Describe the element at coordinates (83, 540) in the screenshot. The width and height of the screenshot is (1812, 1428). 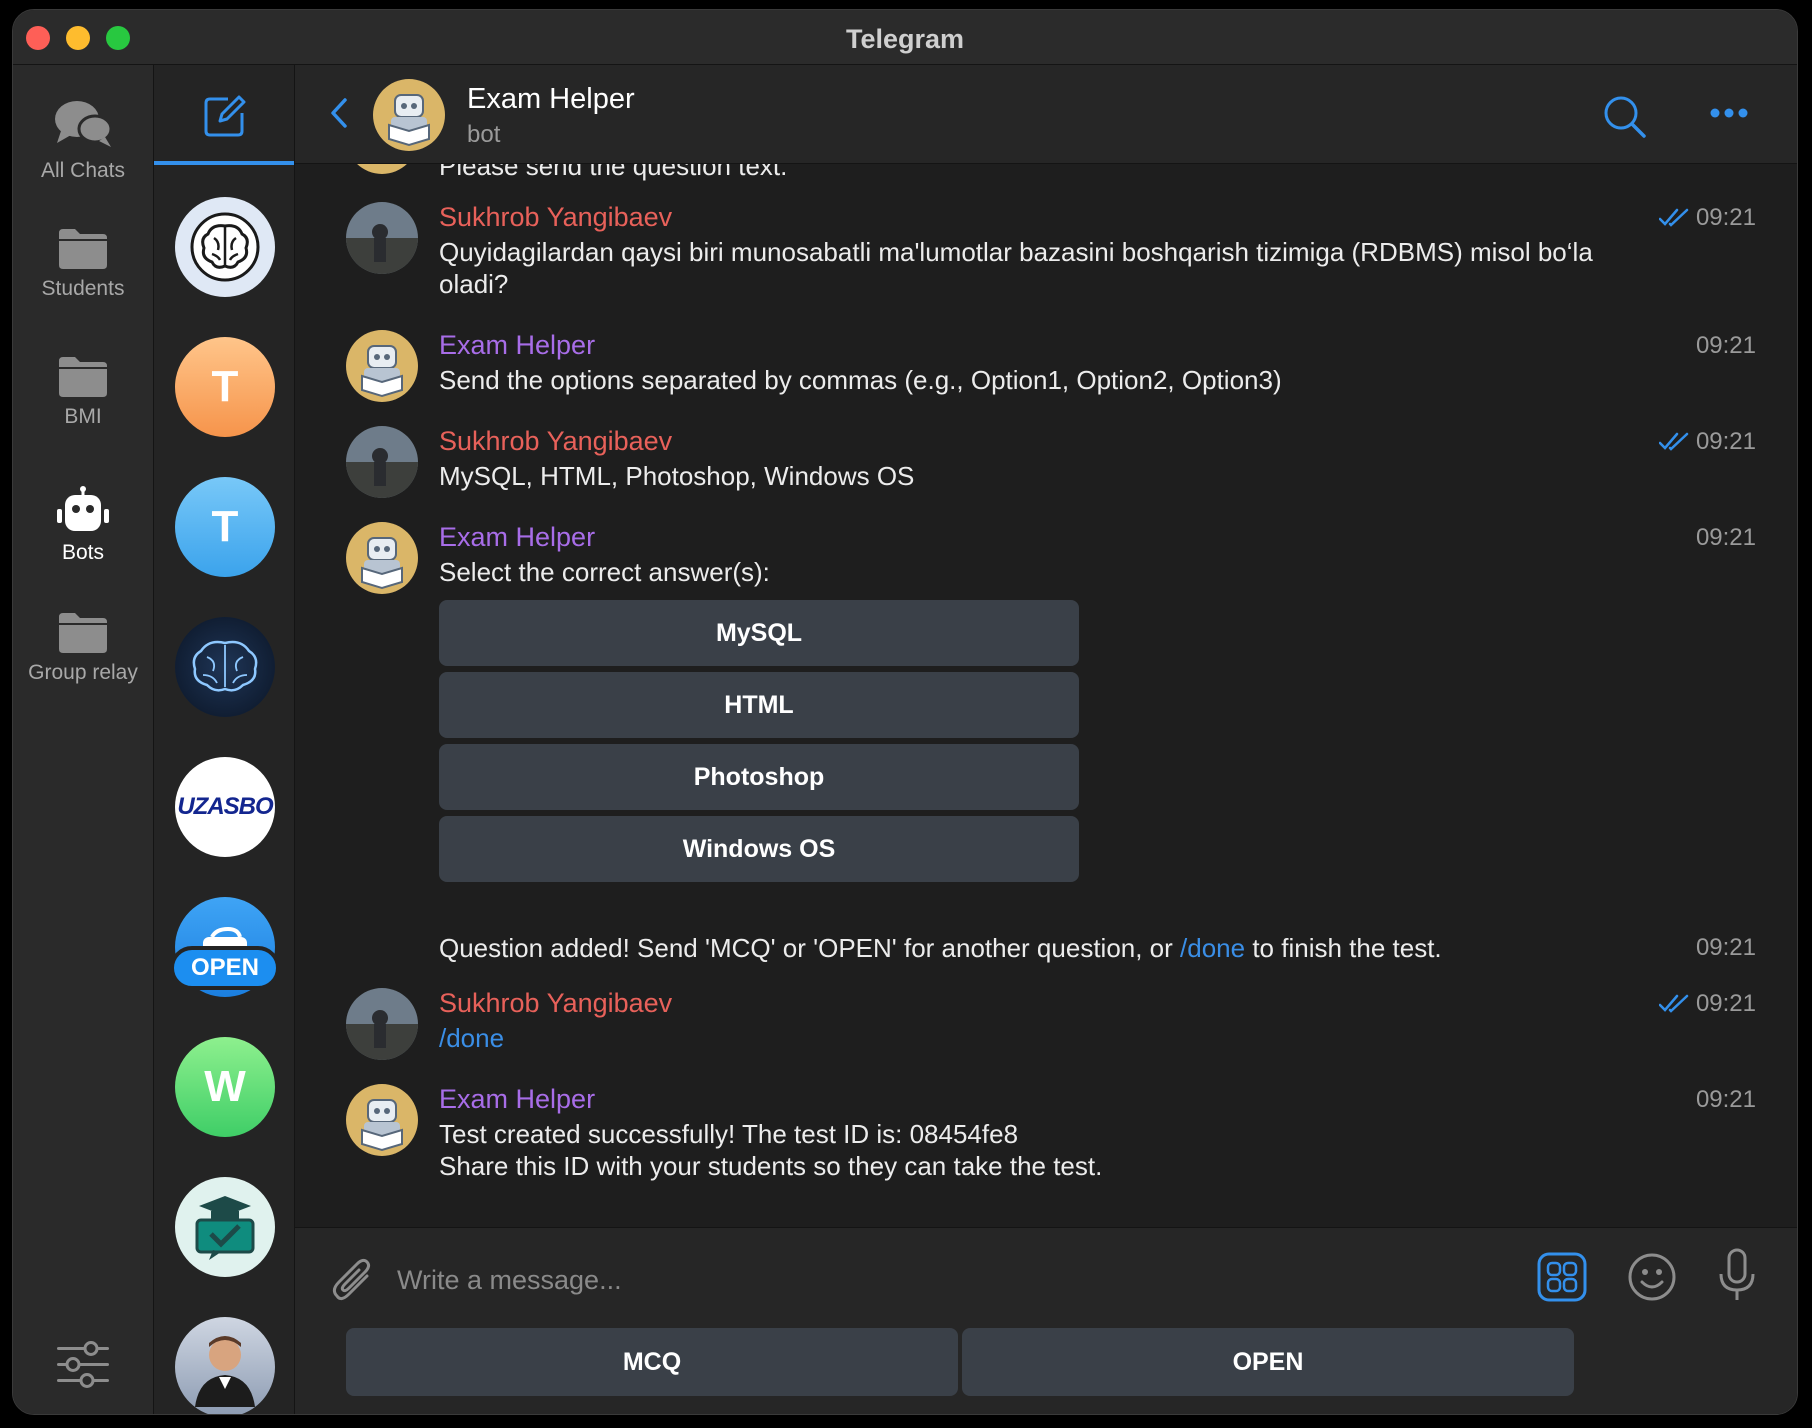
I see `folder-bots: Bots` at that location.